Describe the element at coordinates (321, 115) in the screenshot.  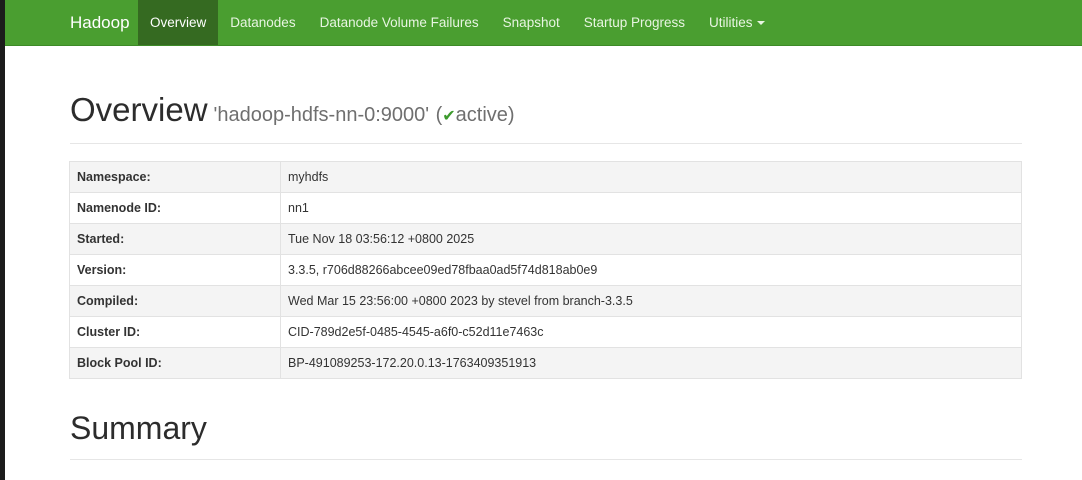
I see `namenode-host: 'hadoop-hdfs-nn-0:9000'` at that location.